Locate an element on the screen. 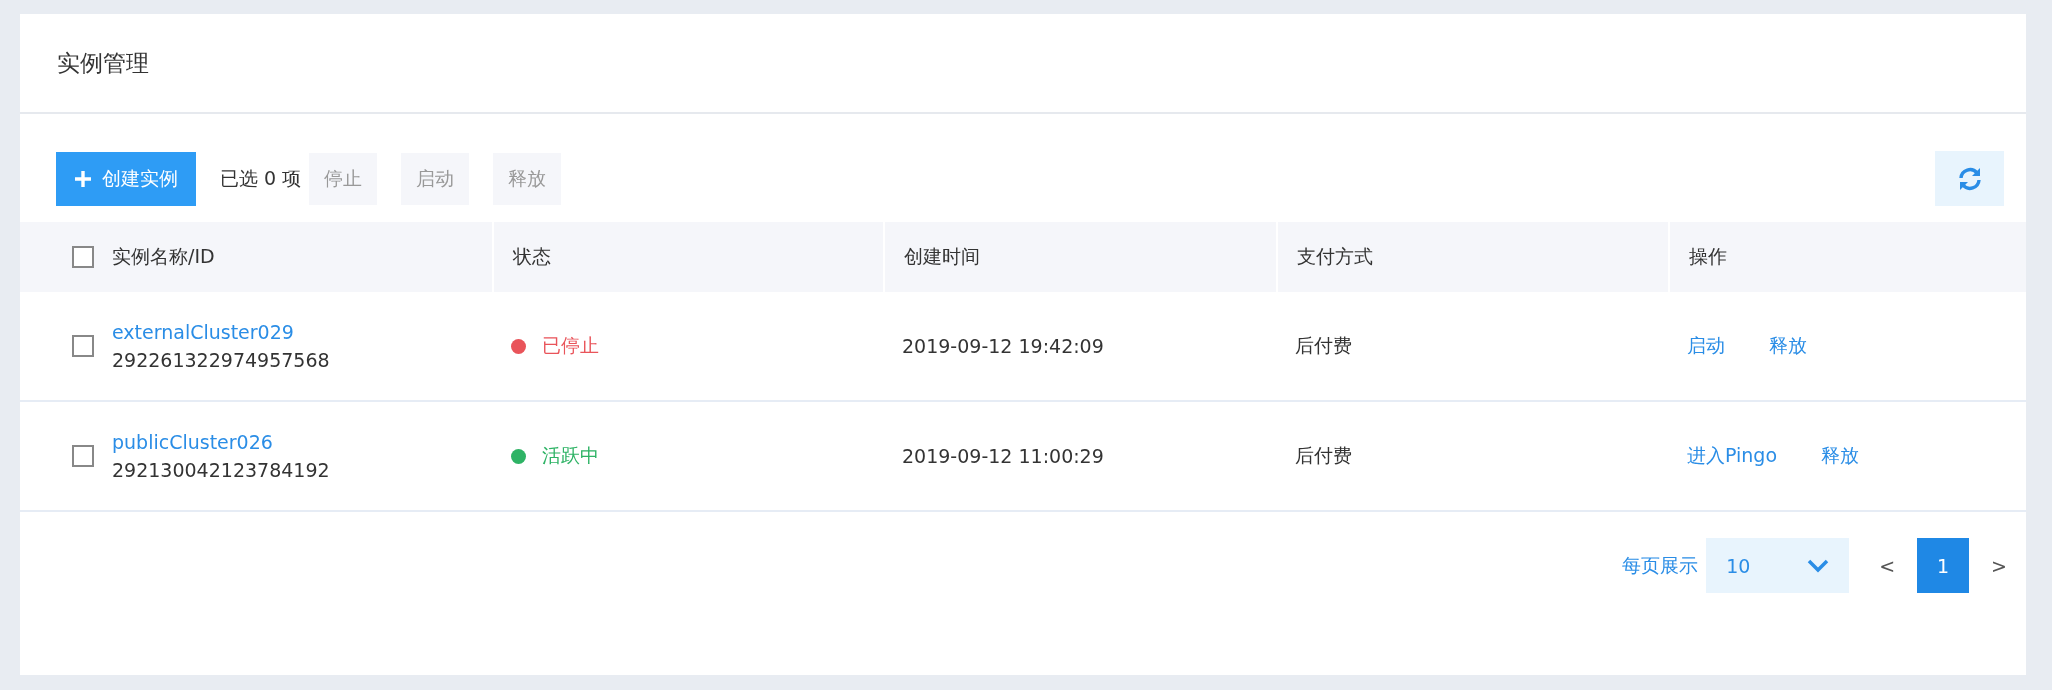  page-size-label: 每页展示 is located at coordinates (1660, 565).